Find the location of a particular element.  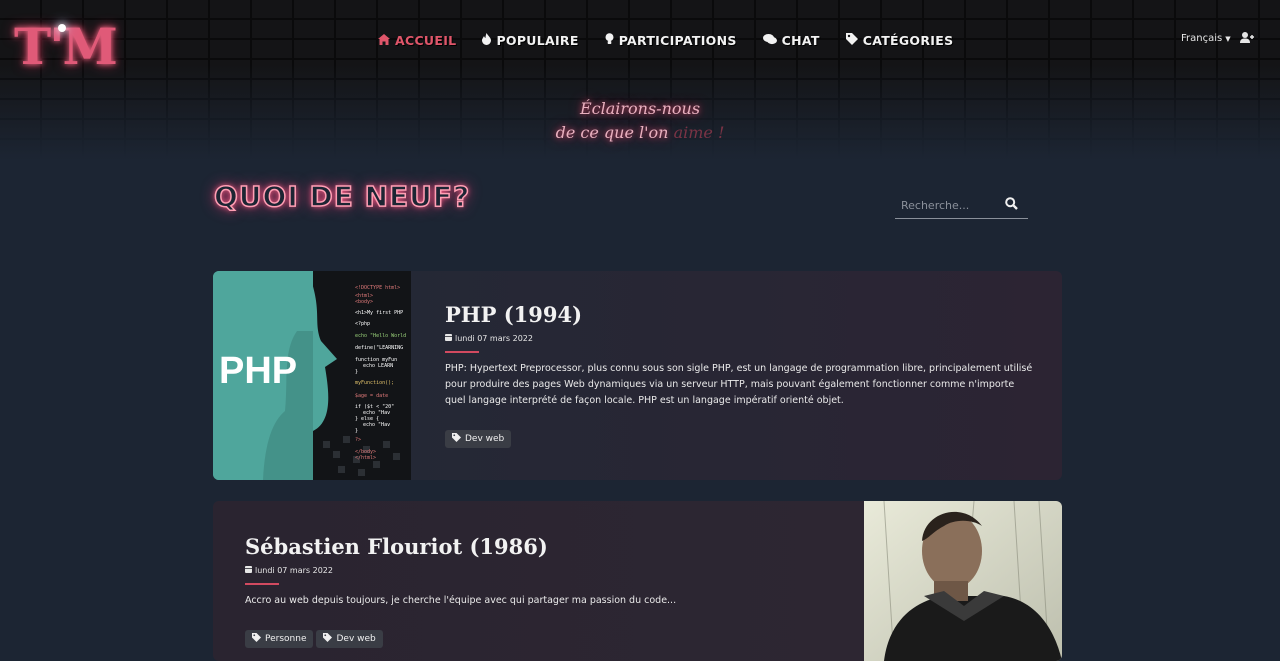

nav-item-participations: PARTICIPATIONS is located at coordinates (671, 40).